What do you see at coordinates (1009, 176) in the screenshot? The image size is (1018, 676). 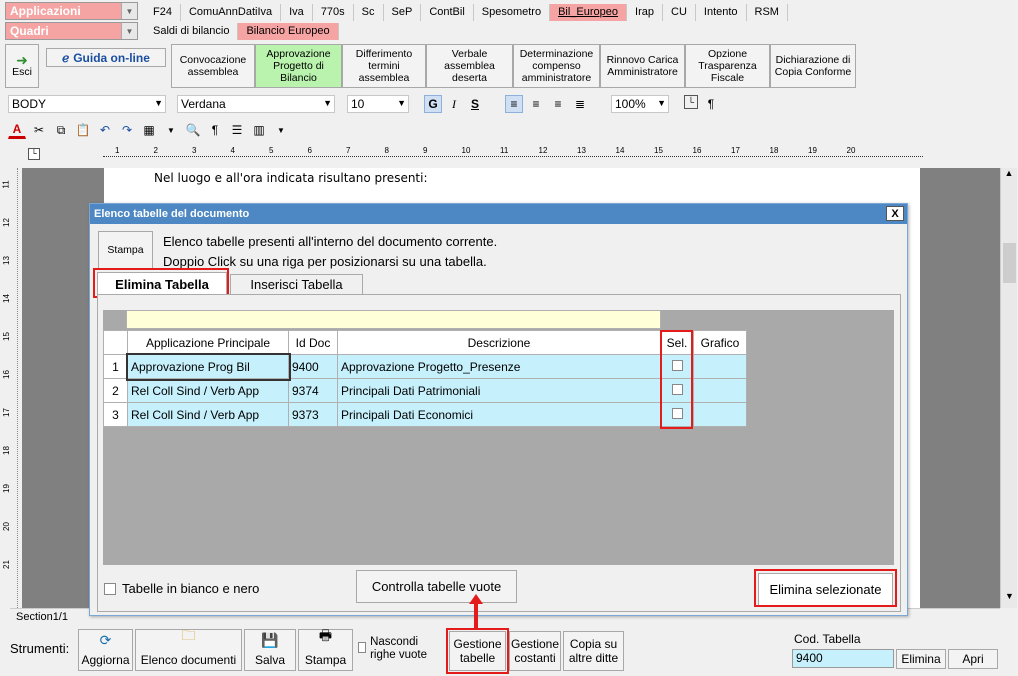 I see `scroll-up-arrow: ▲` at bounding box center [1009, 176].